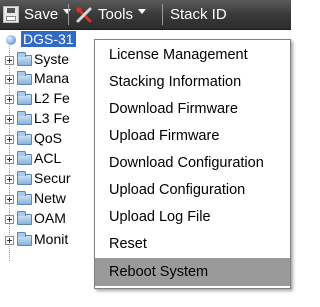 The width and height of the screenshot is (320, 307). I want to click on menu-item-upload-firmware: Upload Firmware, so click(192, 135).